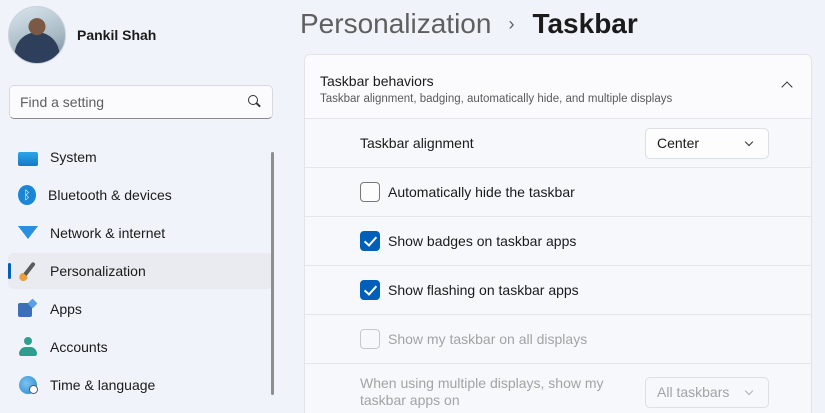 The image size is (825, 413). Describe the element at coordinates (27, 195) in the screenshot. I see `bluetooth-icon: ᛒ` at that location.